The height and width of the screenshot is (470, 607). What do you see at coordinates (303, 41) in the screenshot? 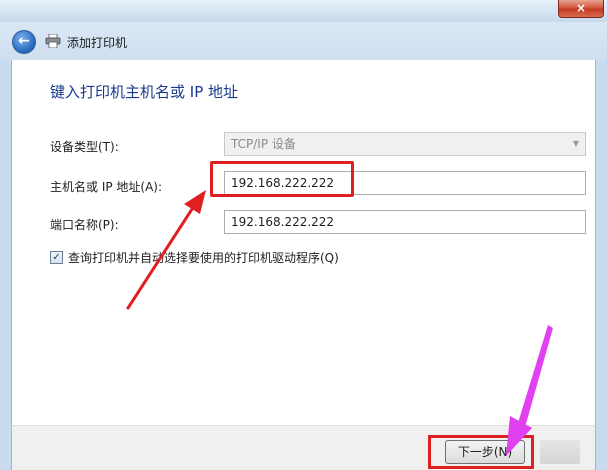
I see `wizard-nav-bar: ← 添加打印机` at bounding box center [303, 41].